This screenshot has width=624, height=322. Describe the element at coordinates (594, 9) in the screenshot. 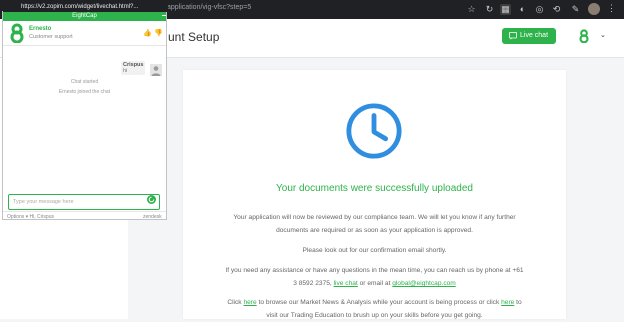

I see `profile-avatar` at that location.